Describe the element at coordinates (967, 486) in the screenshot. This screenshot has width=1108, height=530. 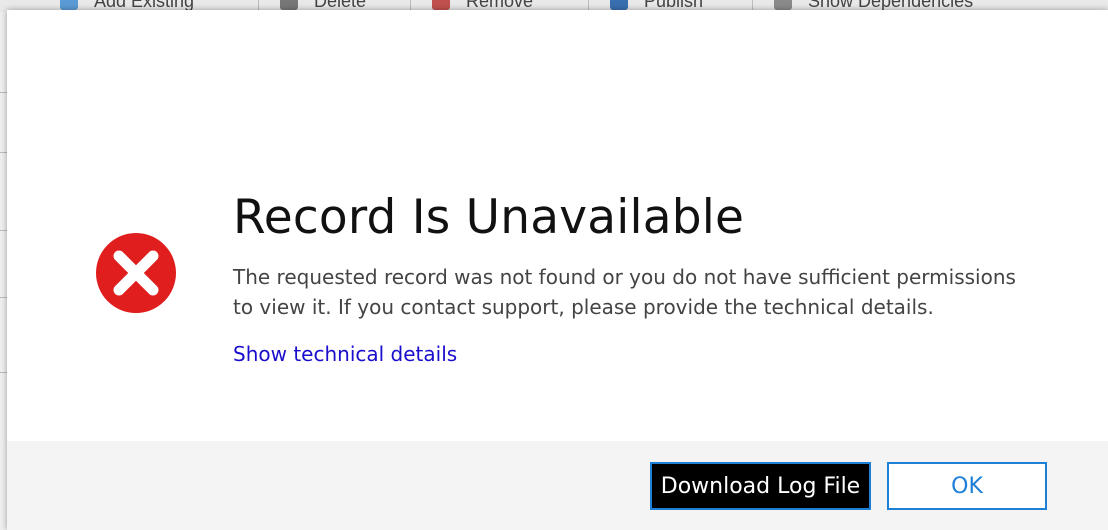
I see `ok-button: OK` at that location.